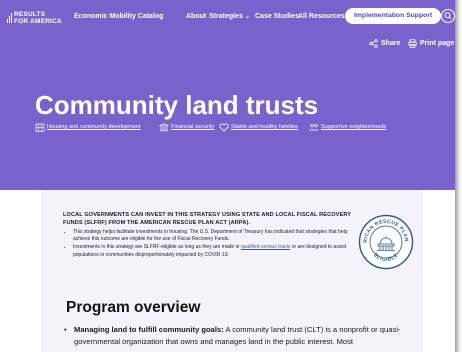 This screenshot has height=352, width=462. Describe the element at coordinates (30, 14) in the screenshot. I see `logo-line-1: RESULTS` at that location.